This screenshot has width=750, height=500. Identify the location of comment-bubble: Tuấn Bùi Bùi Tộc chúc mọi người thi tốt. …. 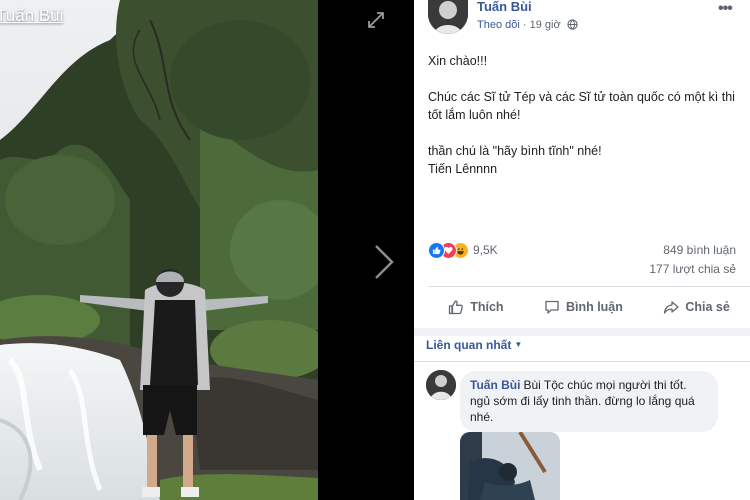
(589, 401).